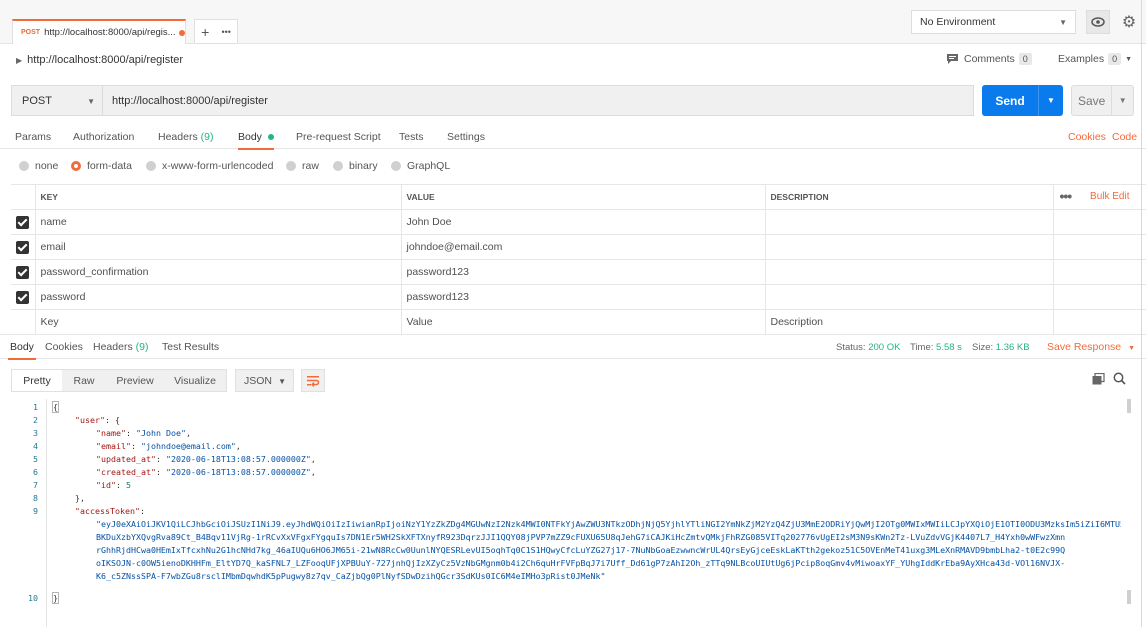  I want to click on tab-settings: Settings, so click(466, 137).